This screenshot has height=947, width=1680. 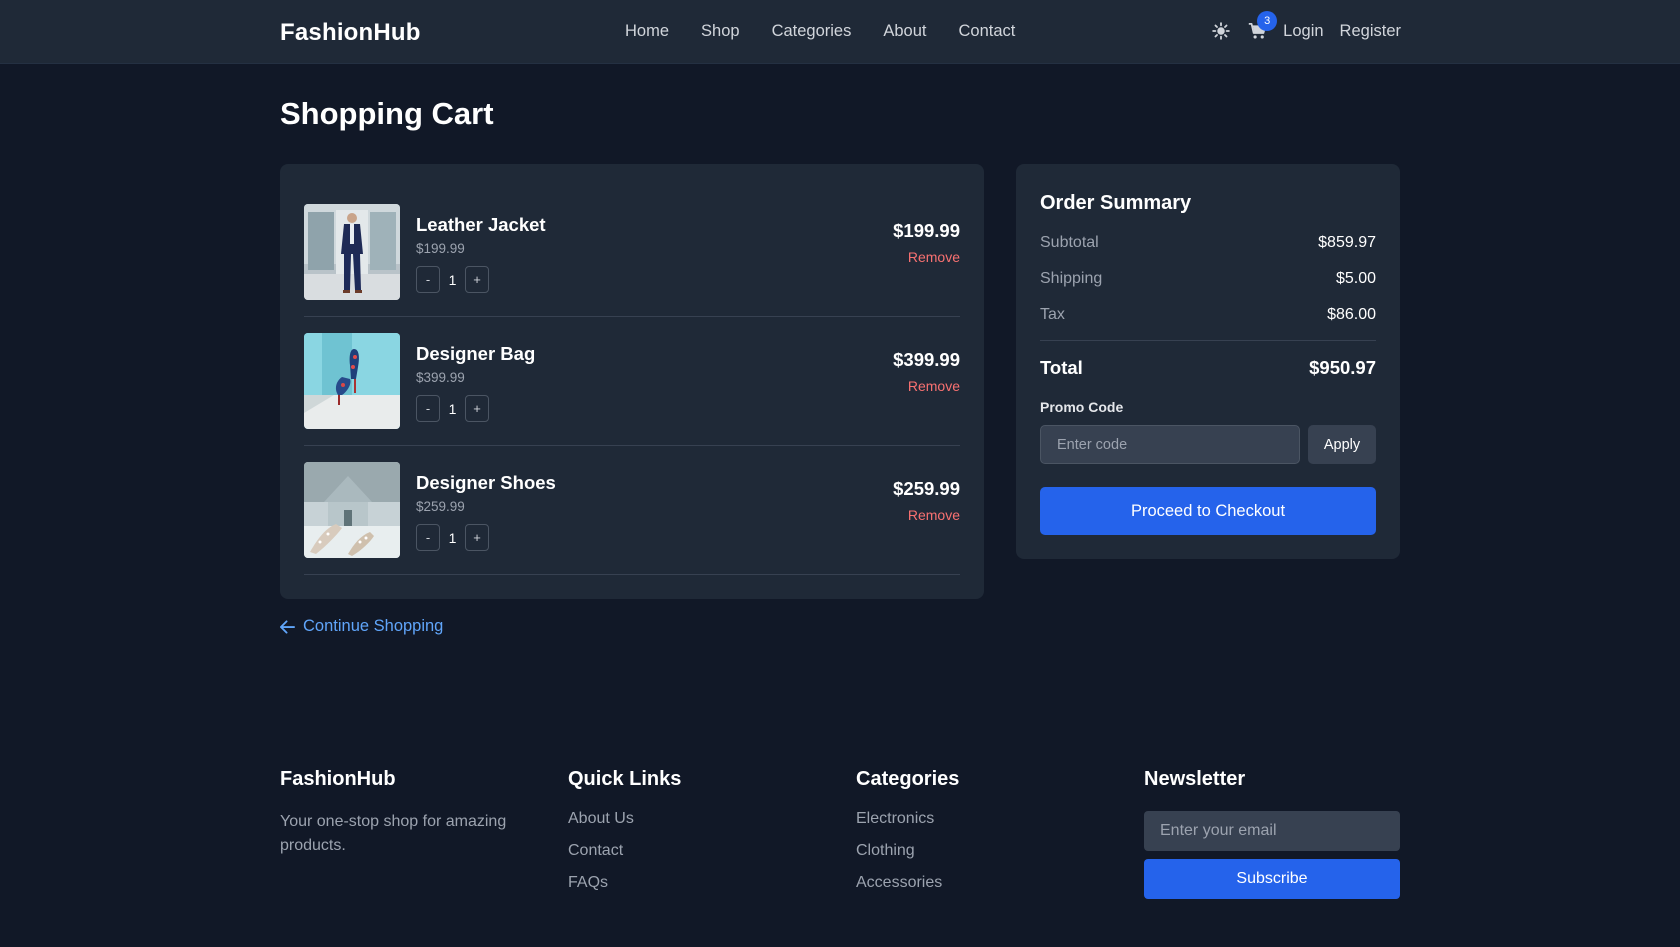 I want to click on tax-row: Tax $86.00, so click(x=1208, y=315).